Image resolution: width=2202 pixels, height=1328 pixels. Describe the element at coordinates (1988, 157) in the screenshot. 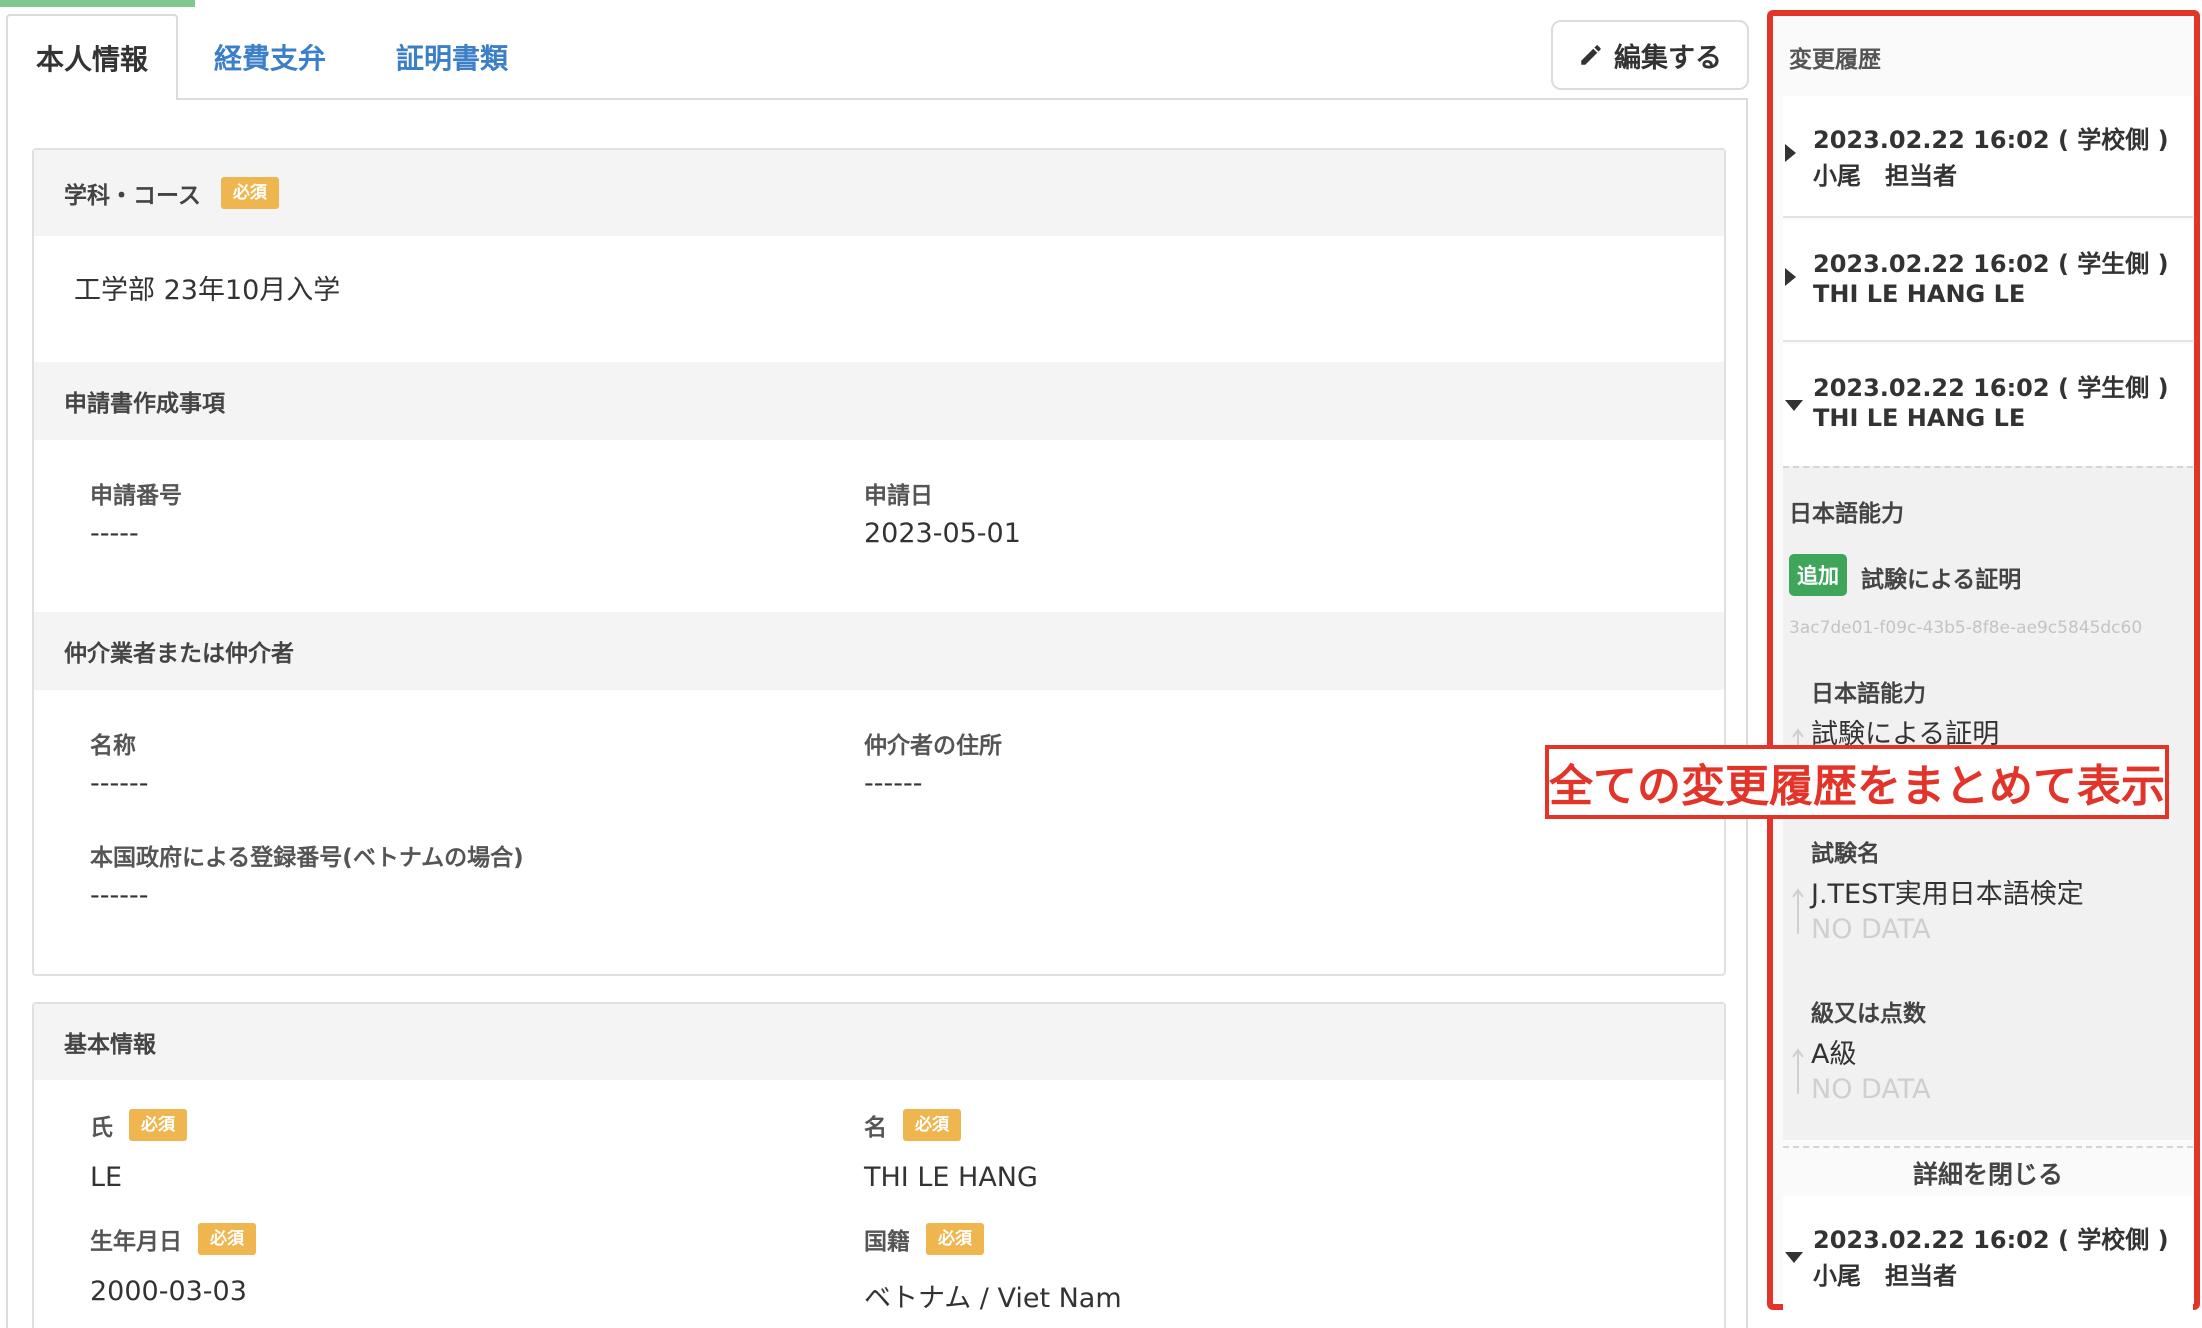

I see `history-entry: 2023.02.22 16:02 ( 学校側 ) 小尾 担当者` at that location.